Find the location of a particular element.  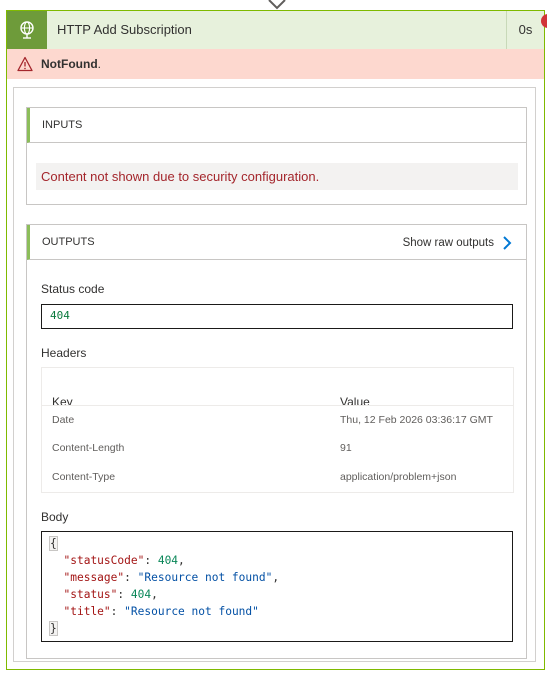

header-key: Content-Type is located at coordinates (84, 477).